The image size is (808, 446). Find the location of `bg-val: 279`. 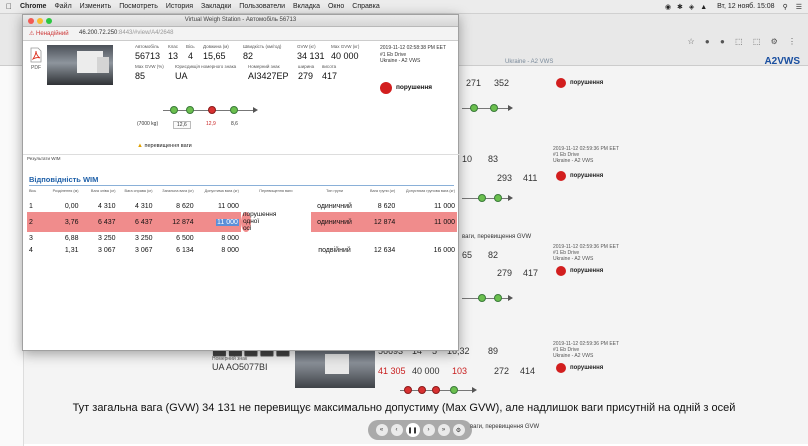

bg-val: 279 is located at coordinates (505, 273).